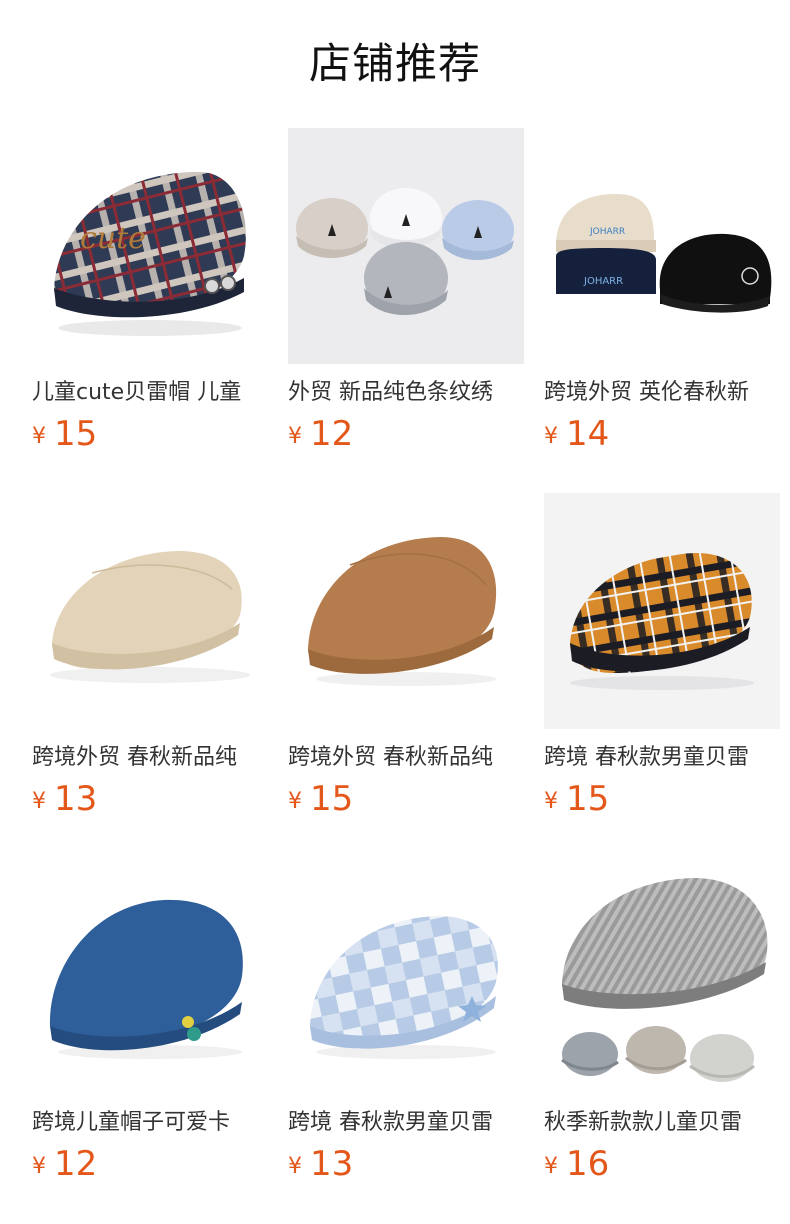 The image size is (790, 1224). Describe the element at coordinates (664, 253) in the screenshot. I see `cap-trio-icon: JOHARR JOHARR` at that location.